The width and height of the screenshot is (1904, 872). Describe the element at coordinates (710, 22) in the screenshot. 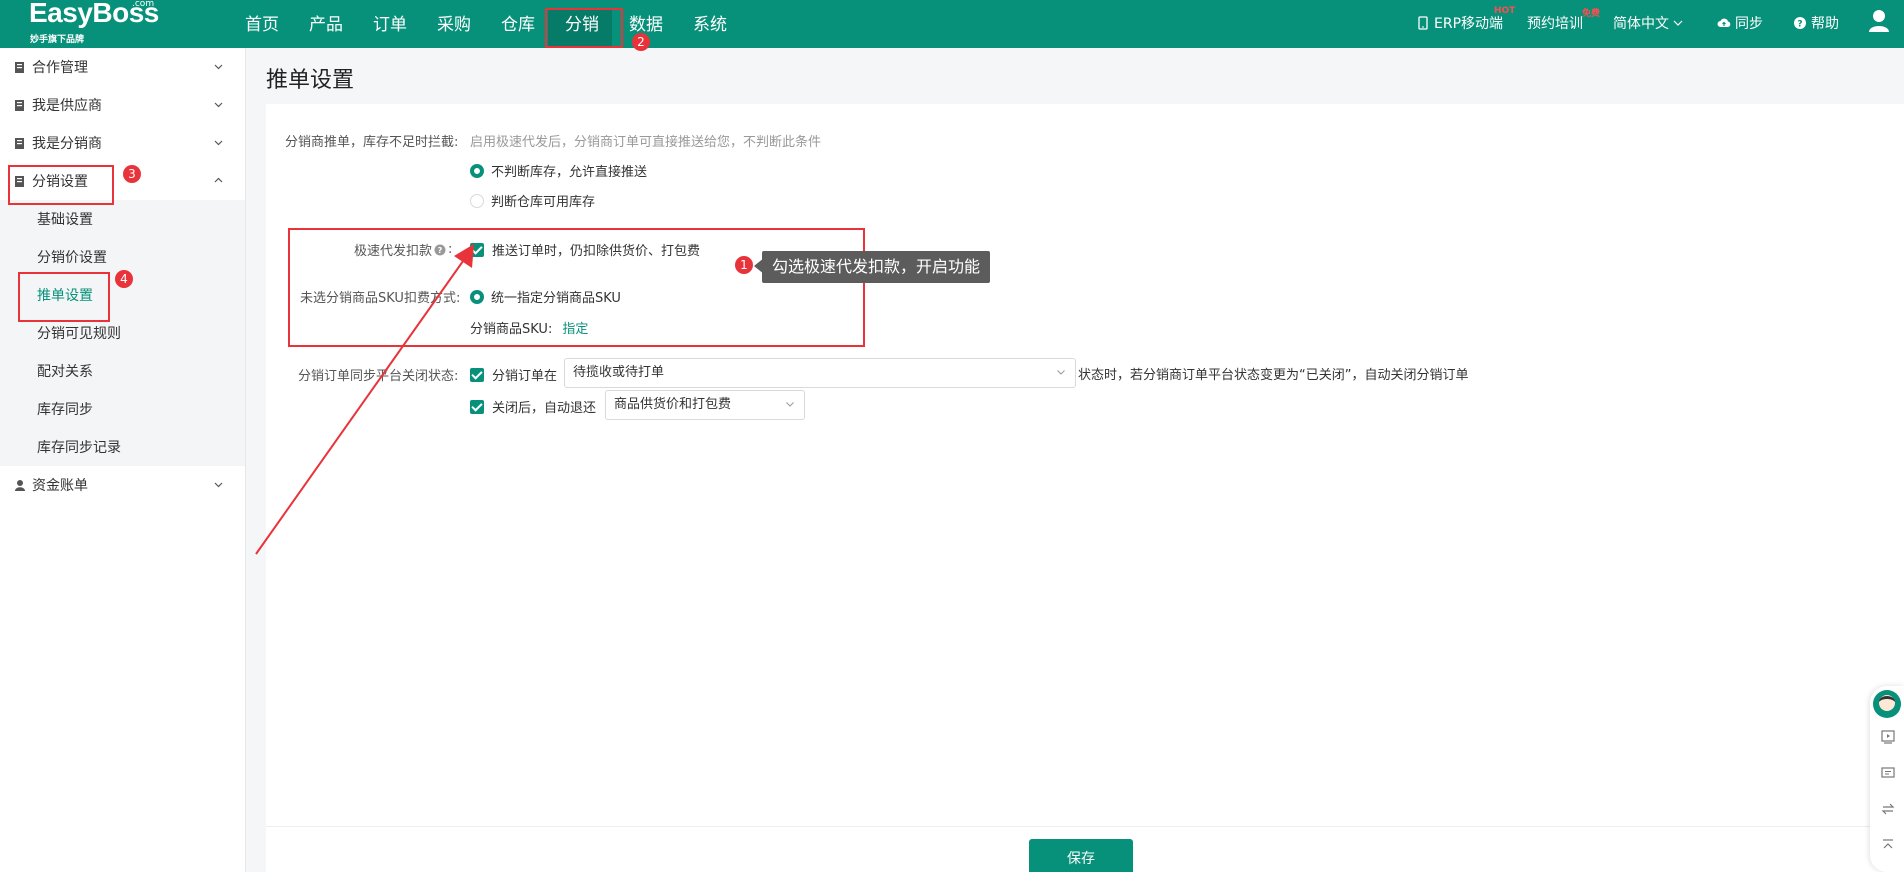

I see `nav-system: 系统` at that location.